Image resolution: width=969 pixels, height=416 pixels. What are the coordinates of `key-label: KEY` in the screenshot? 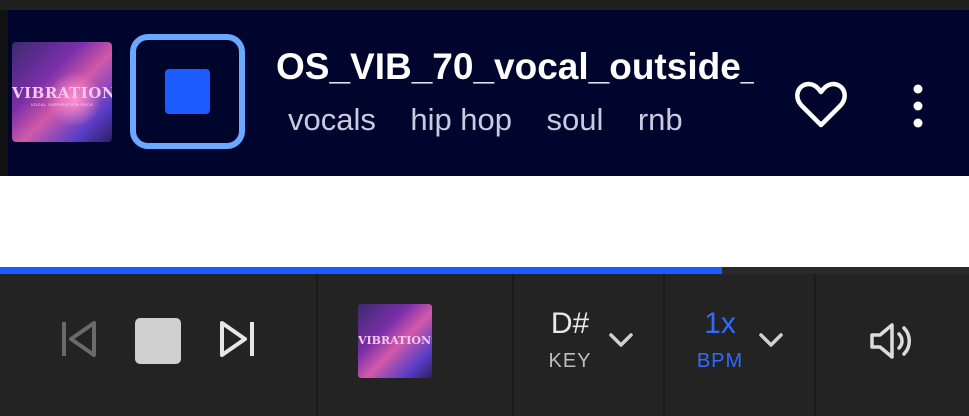 It's located at (570, 361).